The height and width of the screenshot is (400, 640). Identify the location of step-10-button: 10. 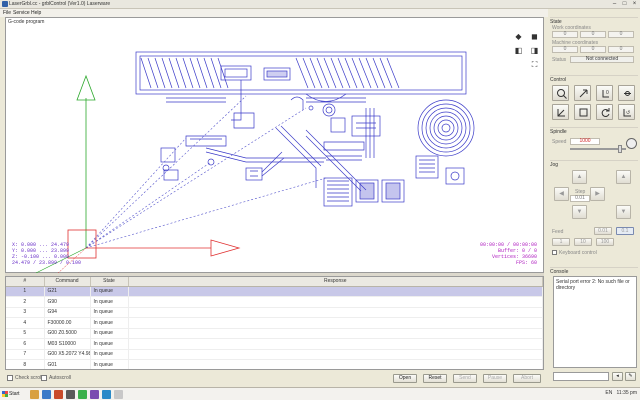
(583, 242).